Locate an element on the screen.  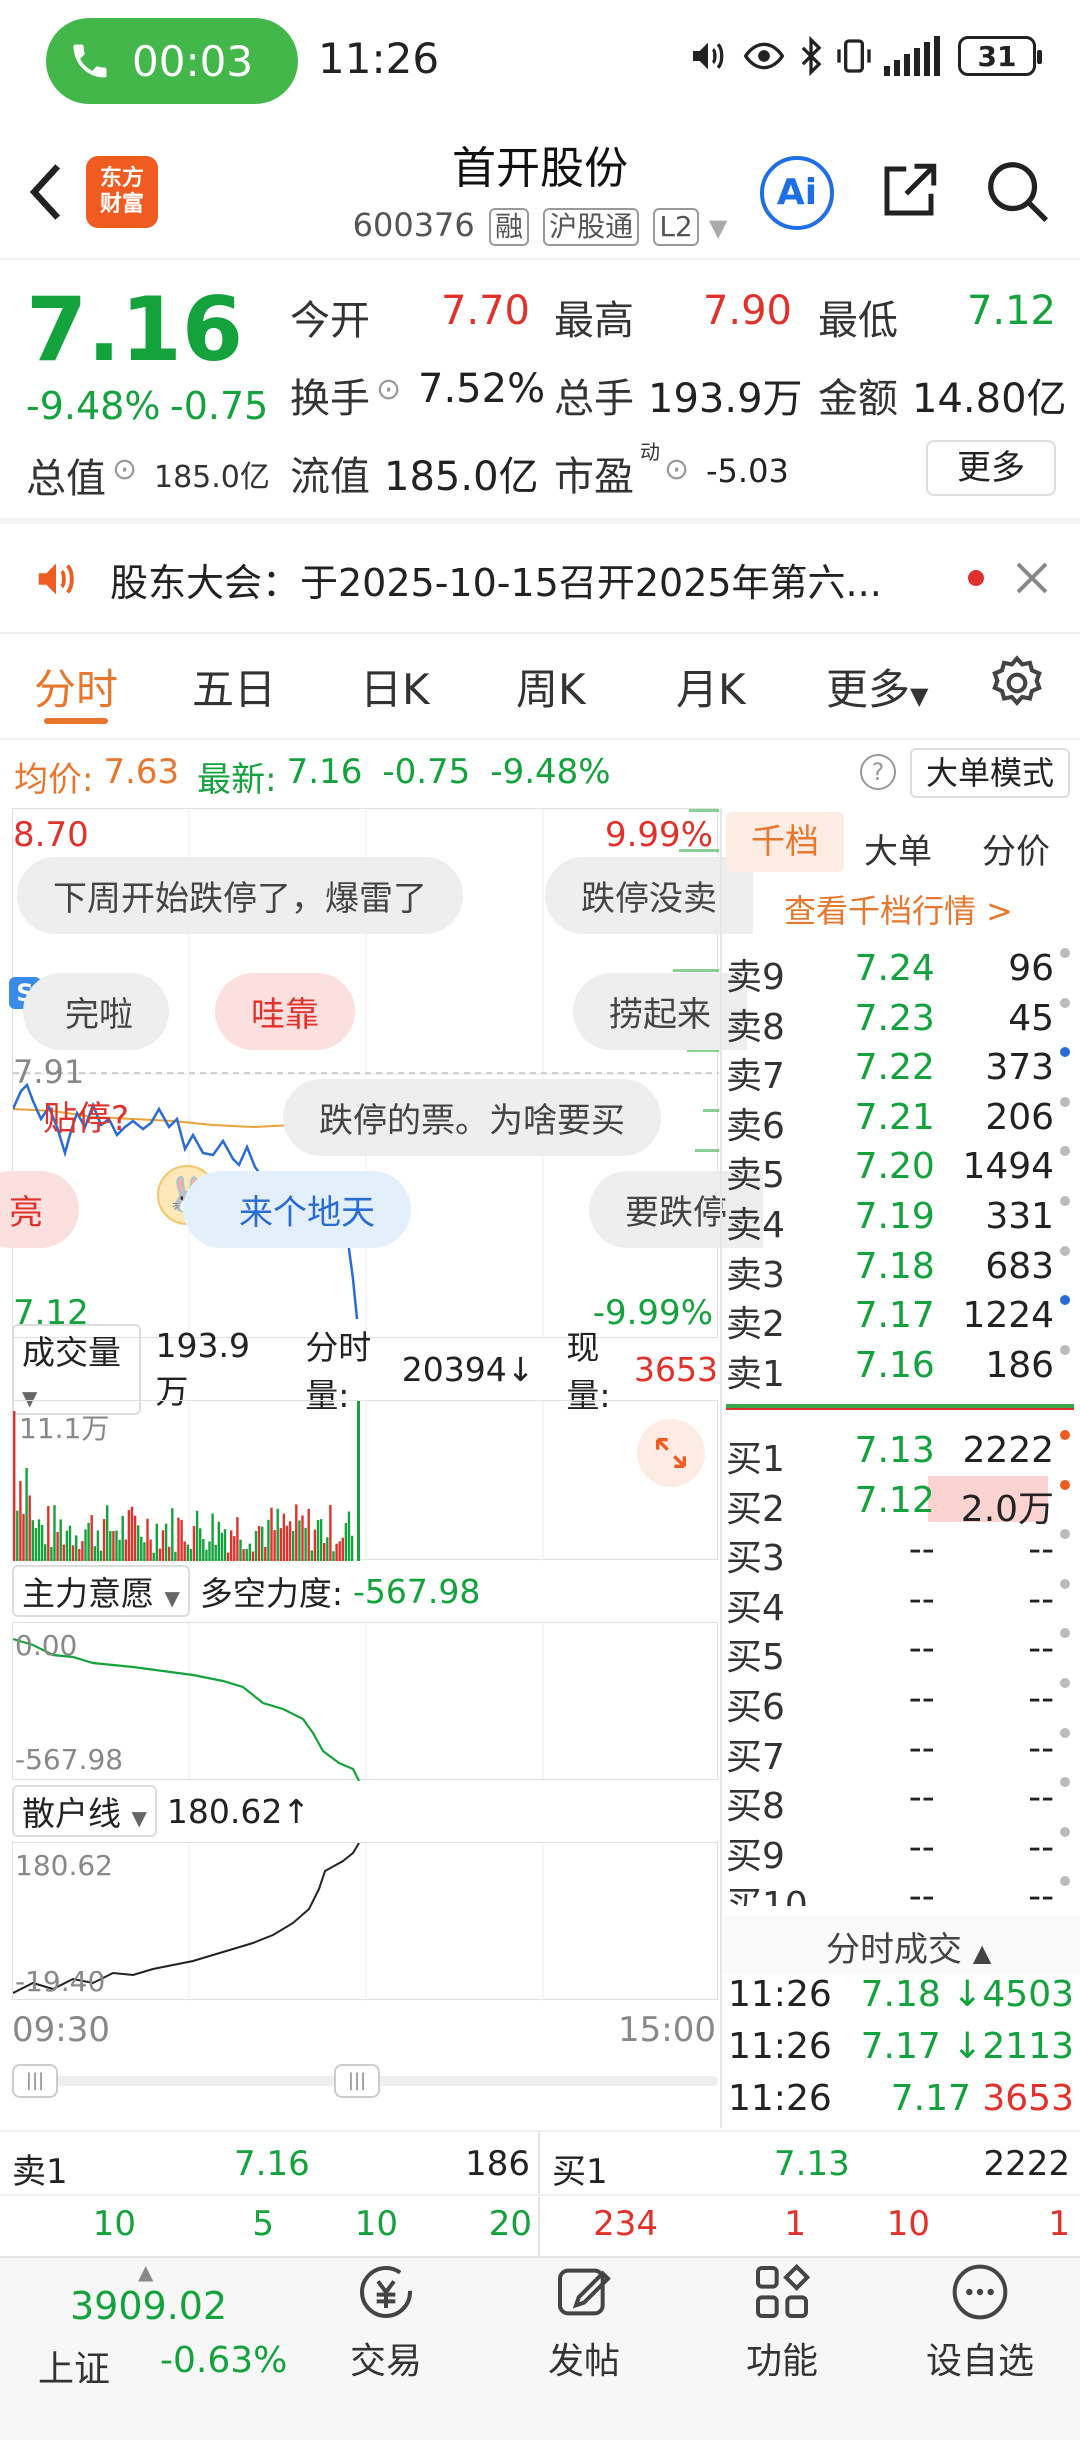
tab-intraday: 分时 is located at coordinates (76, 686).